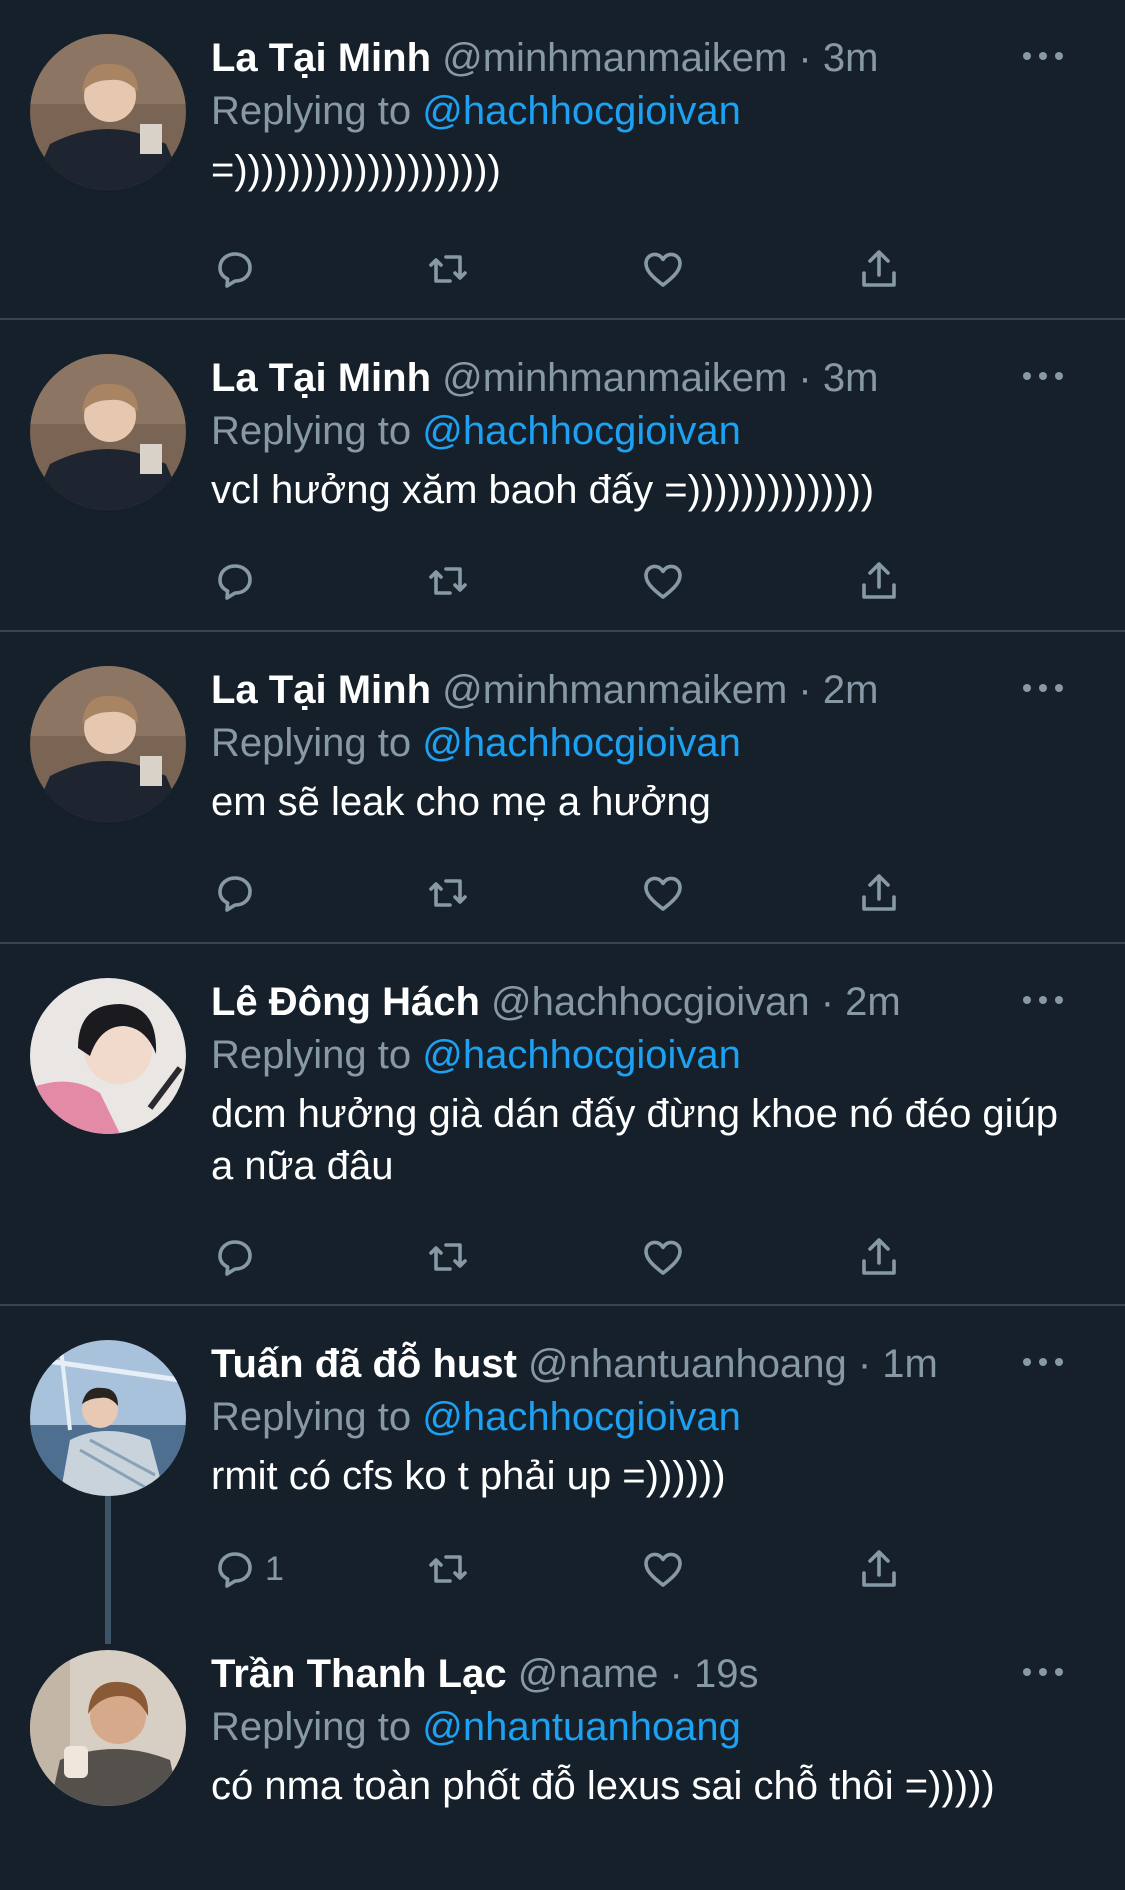 The height and width of the screenshot is (1890, 1125). What do you see at coordinates (588, 1674) in the screenshot?
I see `user-handle: @name` at bounding box center [588, 1674].